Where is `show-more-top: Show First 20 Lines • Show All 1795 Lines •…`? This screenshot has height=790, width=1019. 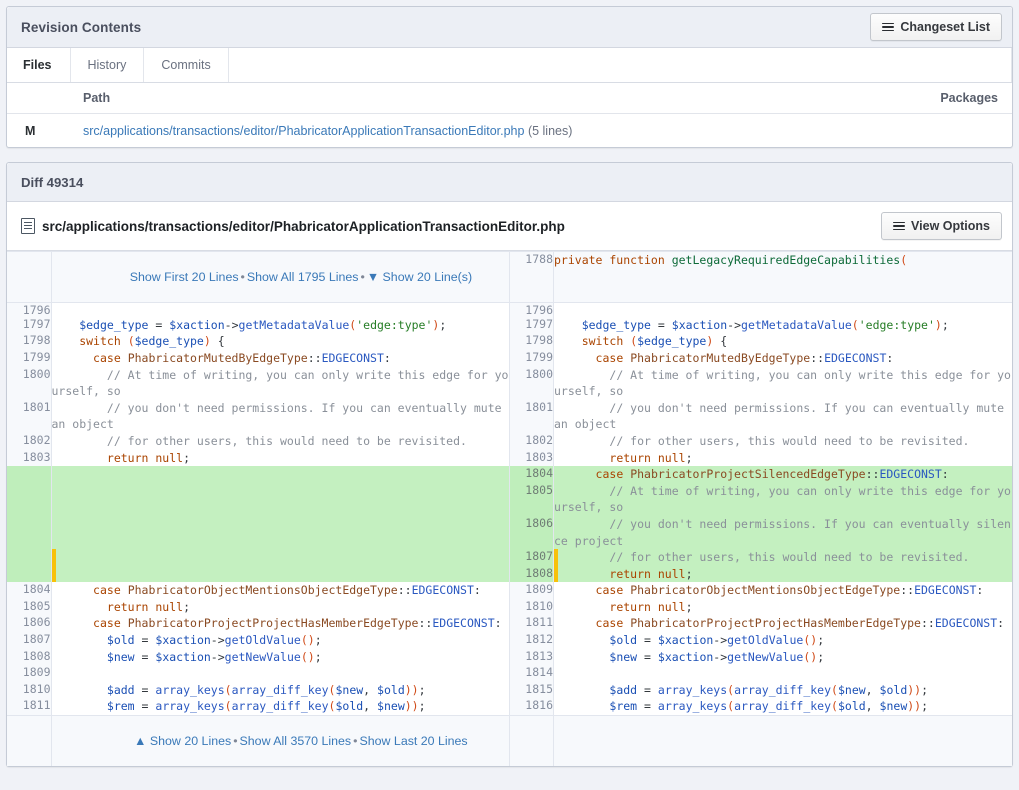 show-more-top: Show First 20 Lines • Show All 1795 Lines •… is located at coordinates (280, 277).